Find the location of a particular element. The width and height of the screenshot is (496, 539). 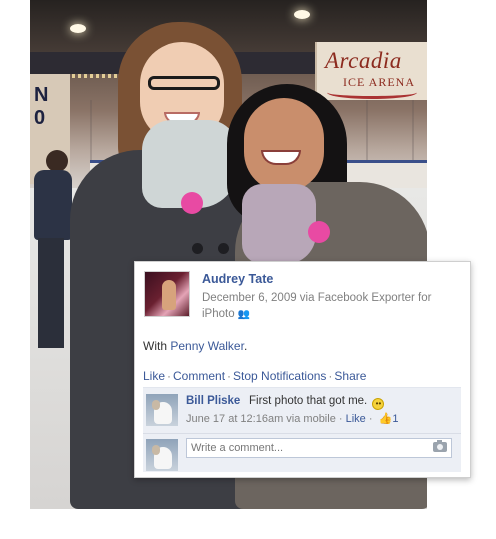

commenter-avatar is located at coordinates (162, 410).